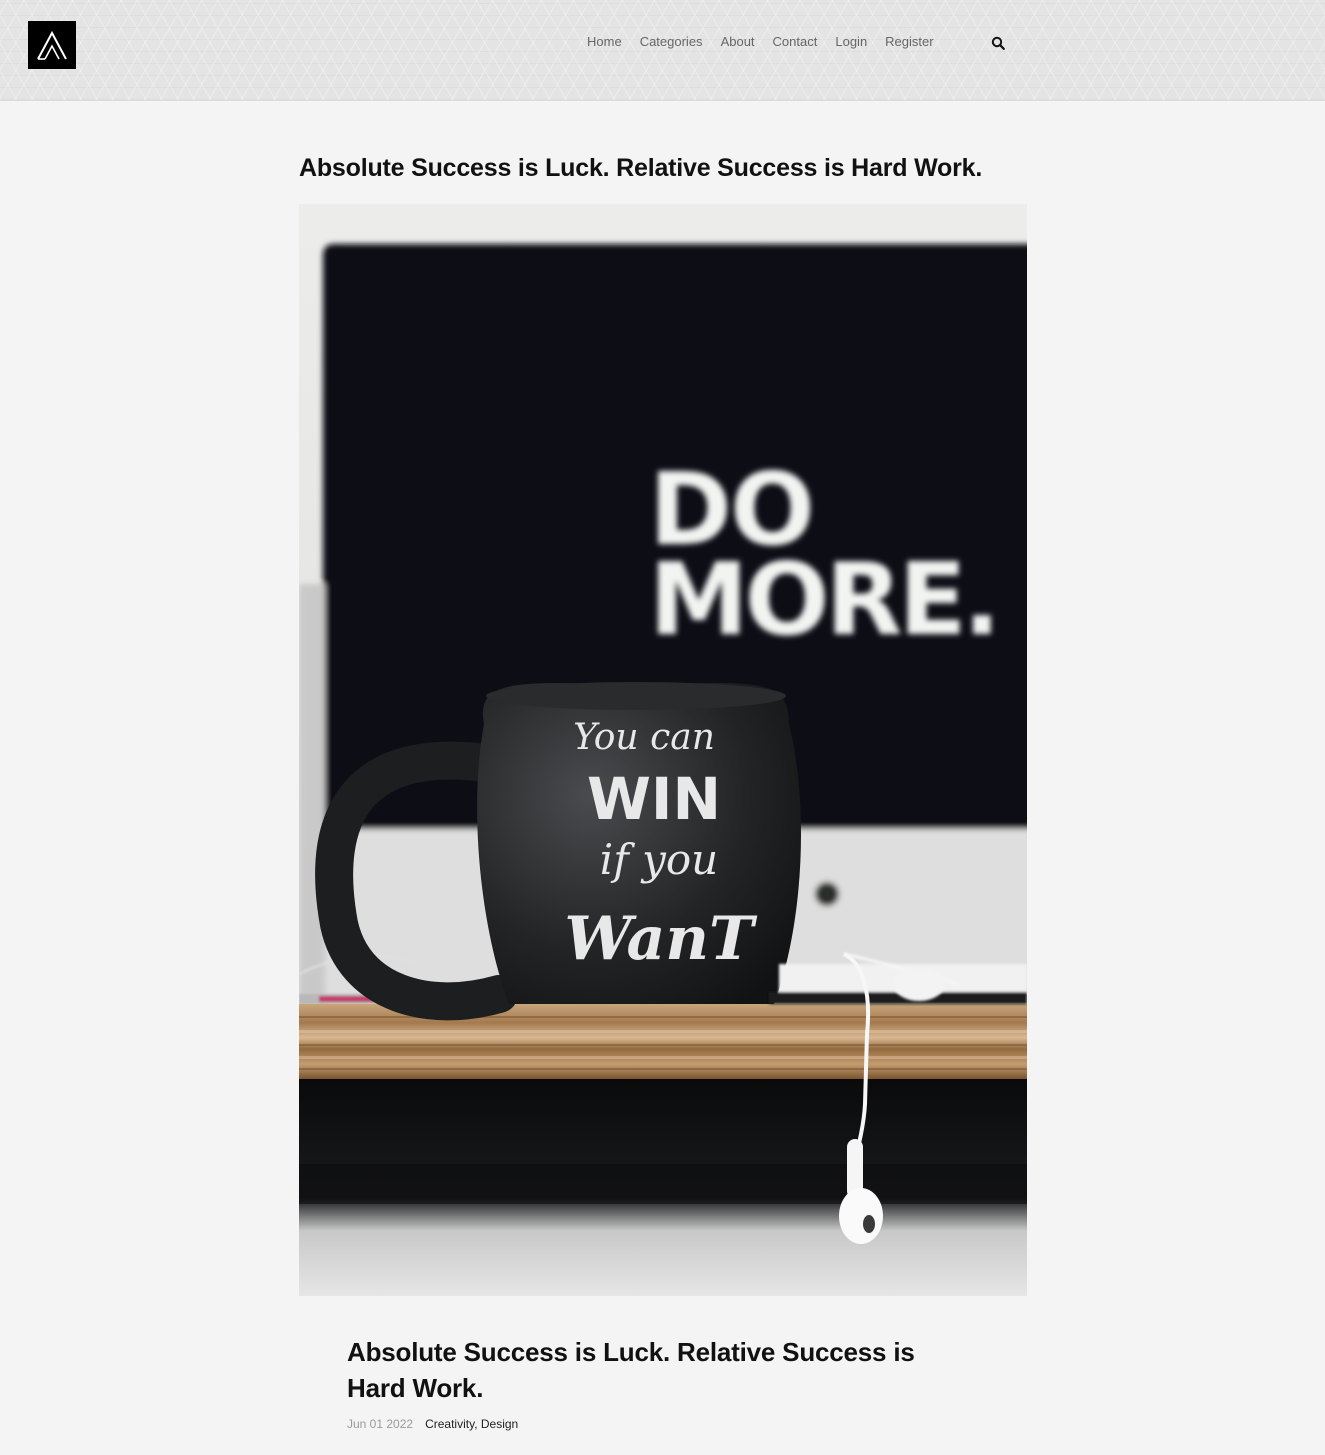 The image size is (1325, 1455). What do you see at coordinates (795, 42) in the screenshot?
I see `nav-contact: Contact` at bounding box center [795, 42].